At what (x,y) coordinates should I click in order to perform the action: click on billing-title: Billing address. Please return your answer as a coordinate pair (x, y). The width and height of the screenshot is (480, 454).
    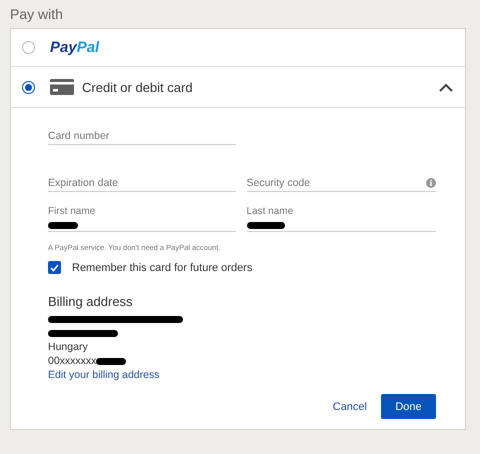
    Looking at the image, I should click on (91, 301).